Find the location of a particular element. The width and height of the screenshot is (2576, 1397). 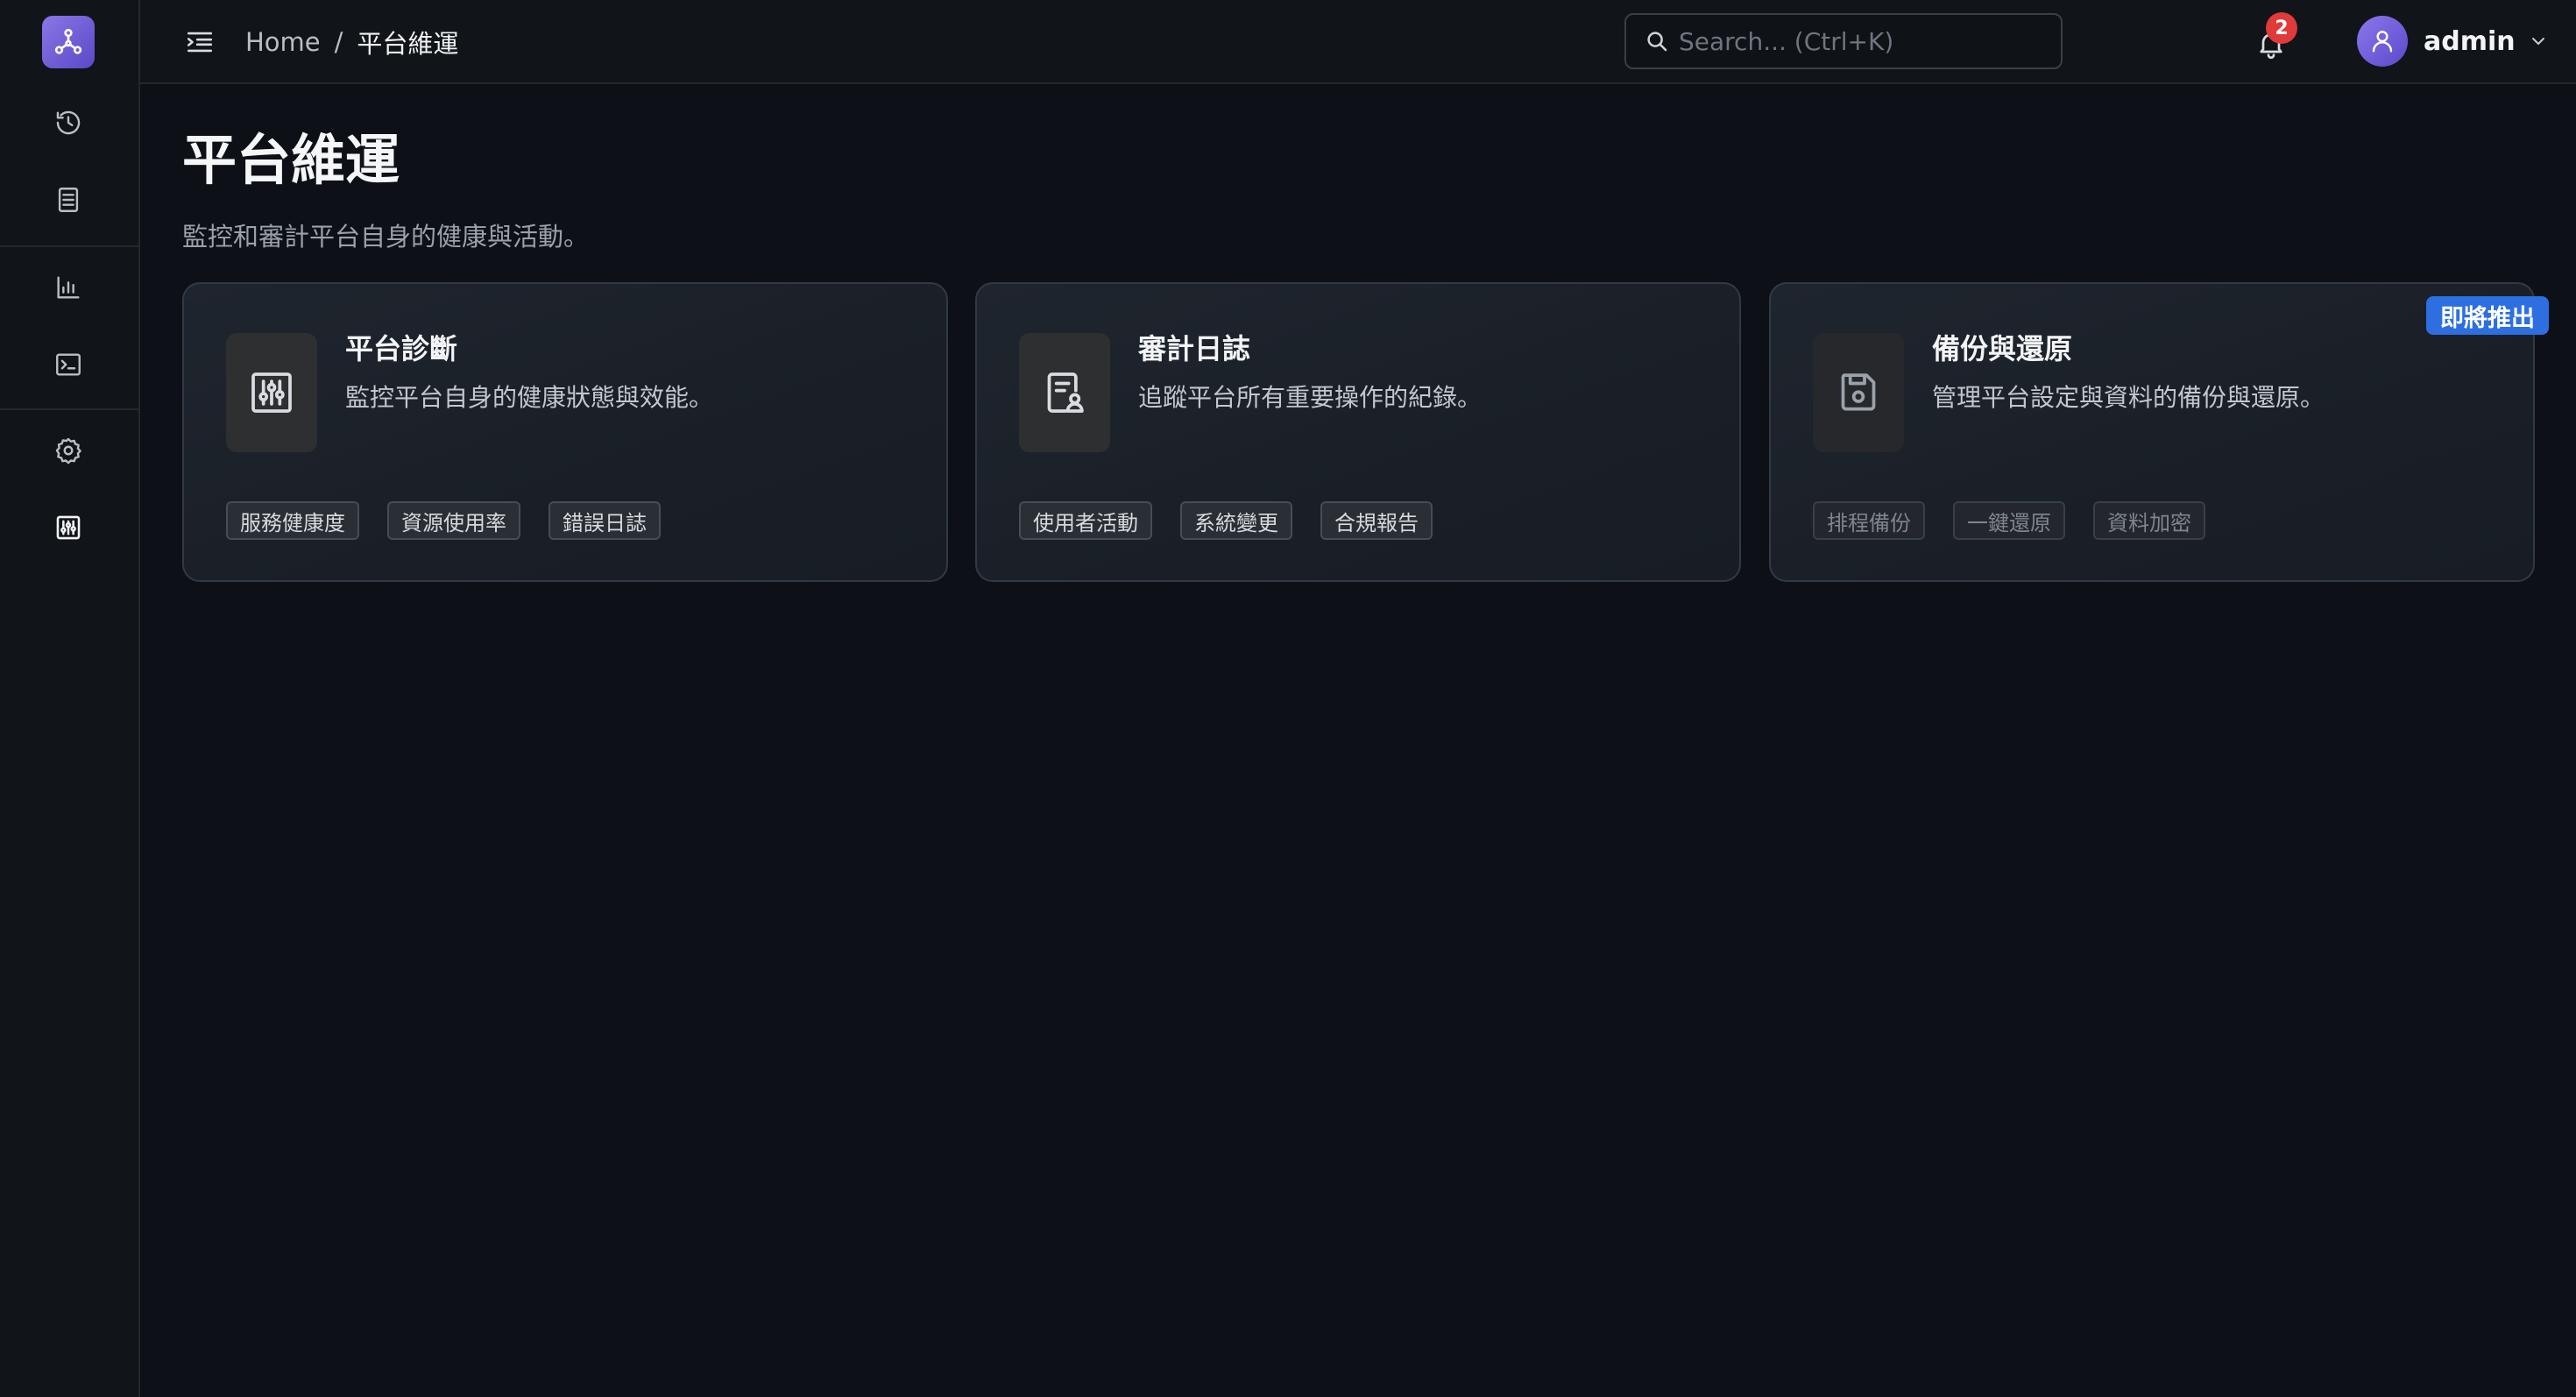

sidebar-item-servers is located at coordinates (68, 200).